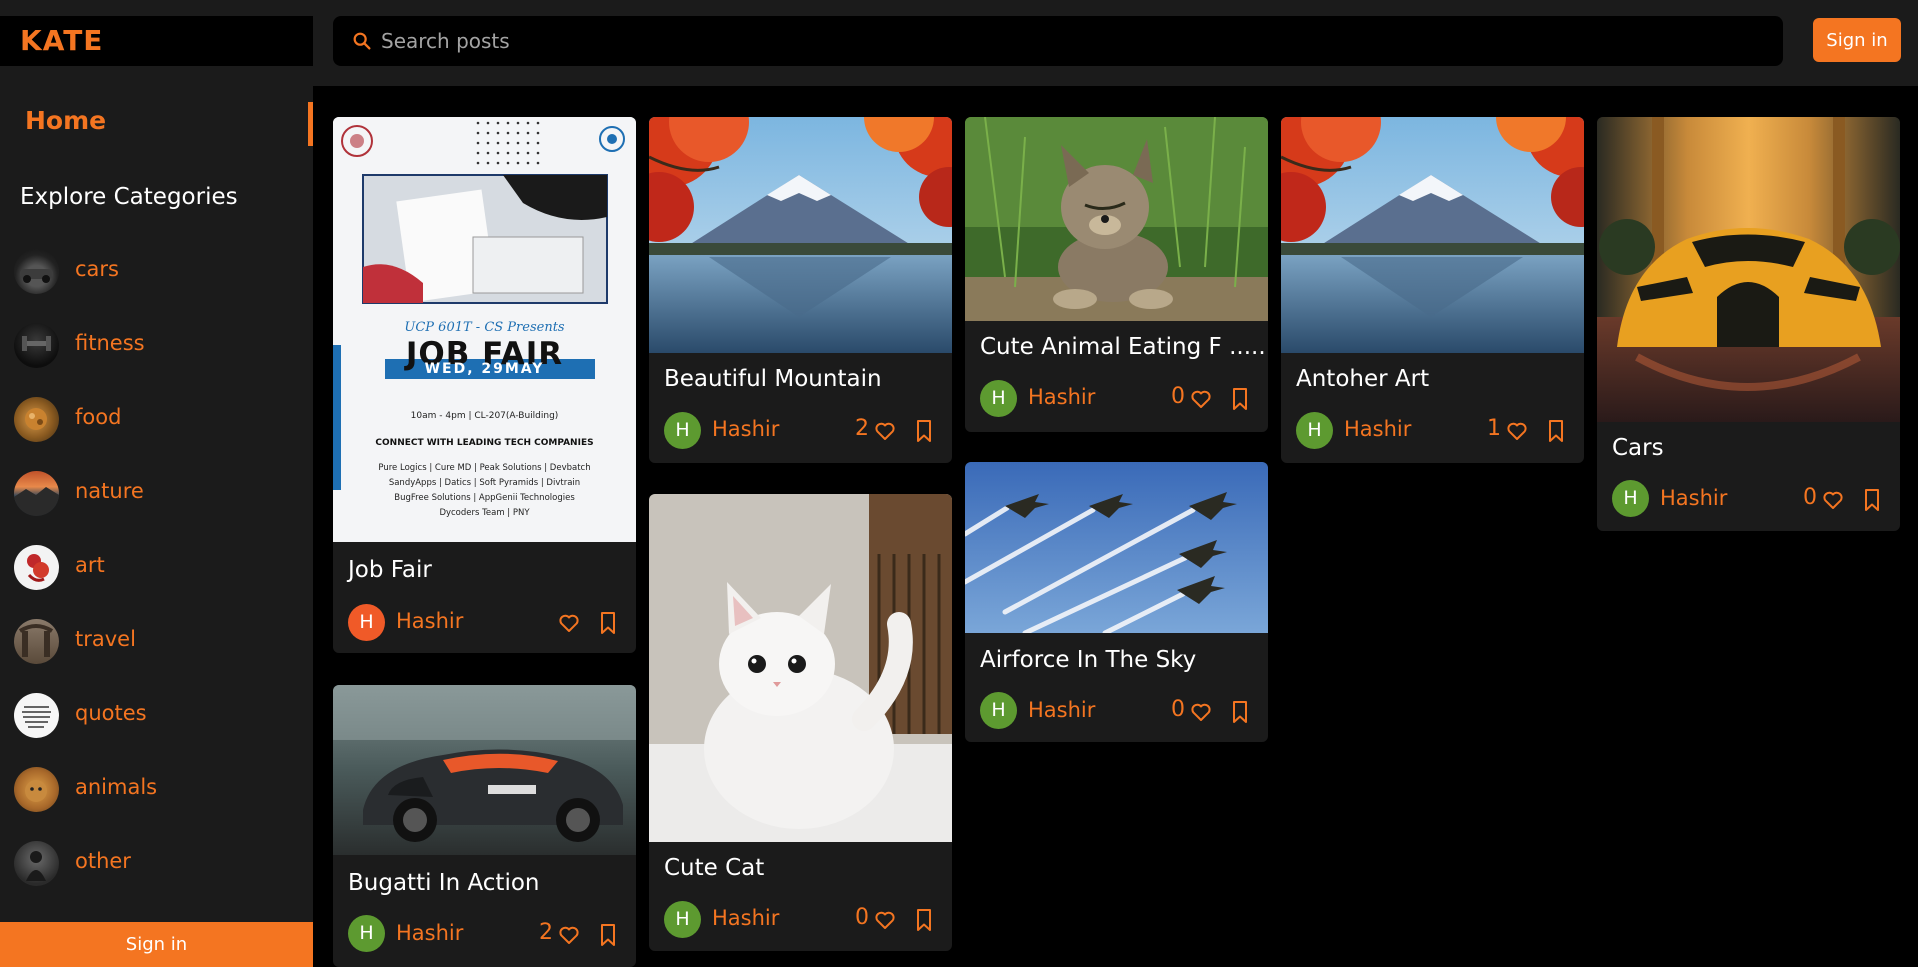 The width and height of the screenshot is (1918, 967). I want to click on category-label: quotes, so click(111, 713).